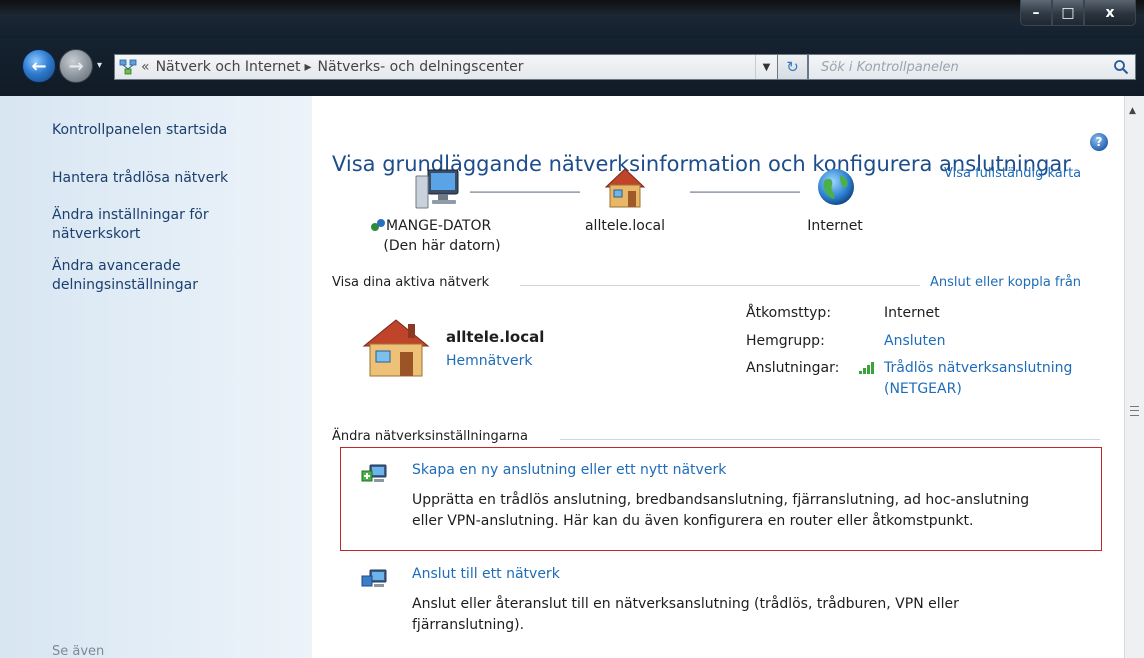  What do you see at coordinates (923, 389) in the screenshot?
I see `wireless-connection-ssid: (NETGEAR)` at bounding box center [923, 389].